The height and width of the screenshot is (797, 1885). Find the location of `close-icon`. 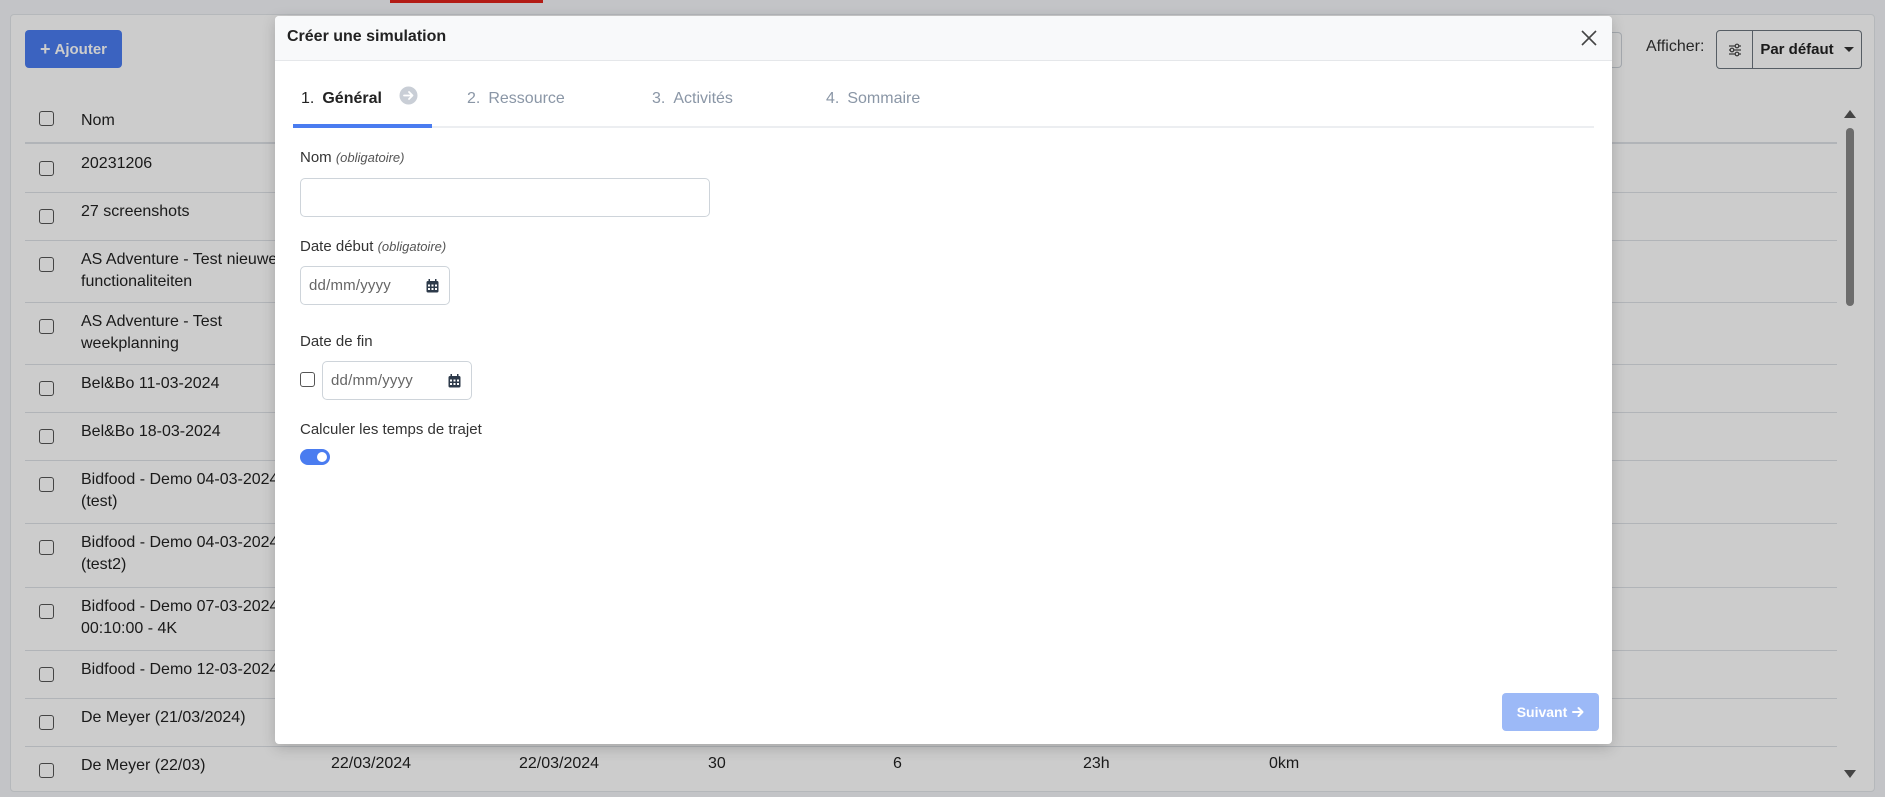

close-icon is located at coordinates (1589, 38).